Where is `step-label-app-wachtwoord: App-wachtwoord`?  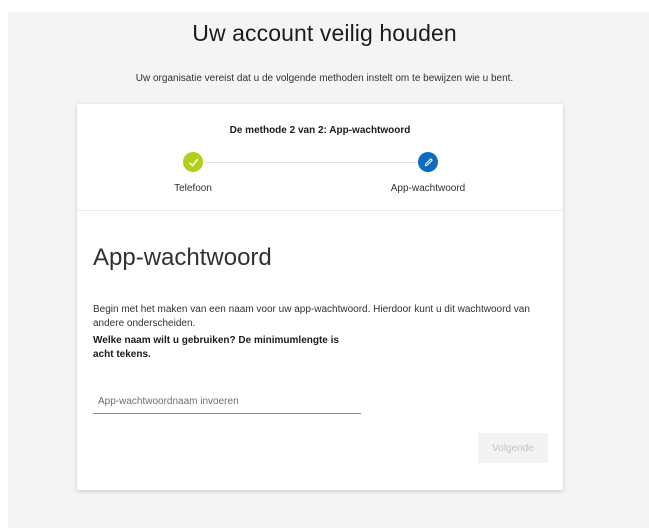 step-label-app-wachtwoord: App-wachtwoord is located at coordinates (428, 188).